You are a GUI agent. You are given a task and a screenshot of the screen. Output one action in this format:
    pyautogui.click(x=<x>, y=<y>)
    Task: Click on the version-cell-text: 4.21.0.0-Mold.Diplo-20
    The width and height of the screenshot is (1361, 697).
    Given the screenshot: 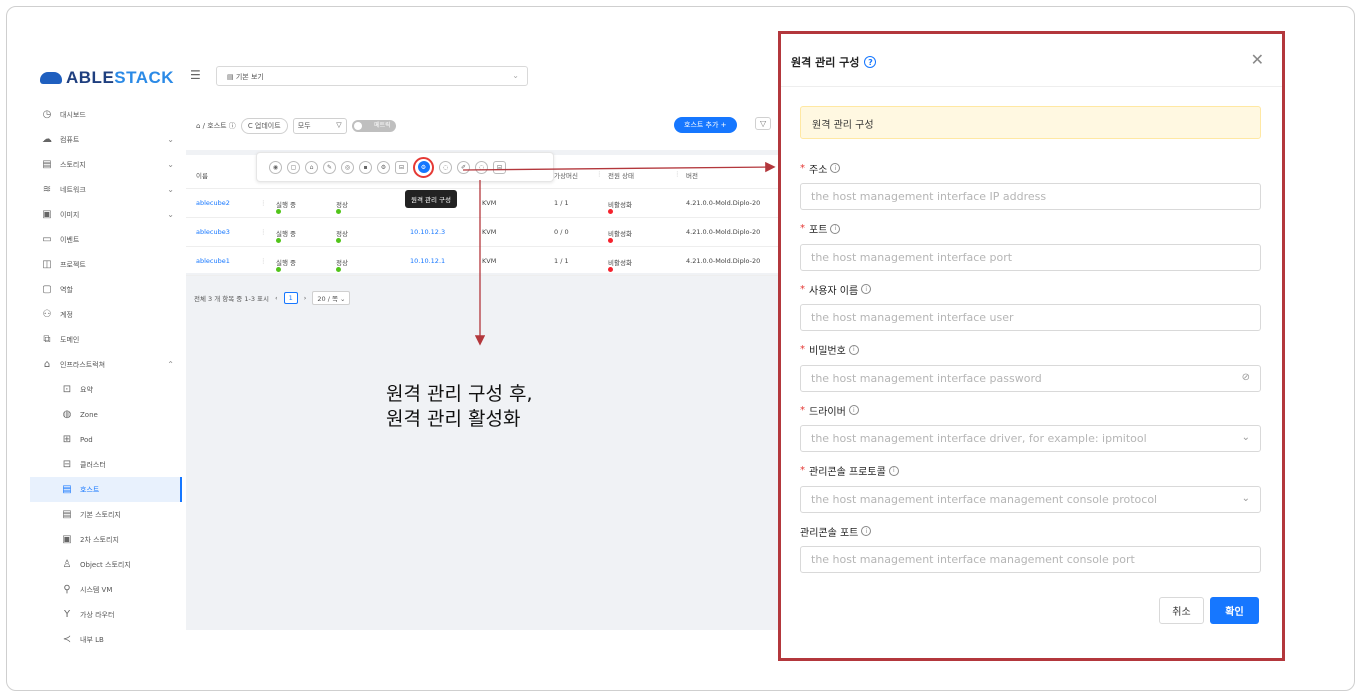 What is the action you would take?
    pyautogui.click(x=723, y=232)
    